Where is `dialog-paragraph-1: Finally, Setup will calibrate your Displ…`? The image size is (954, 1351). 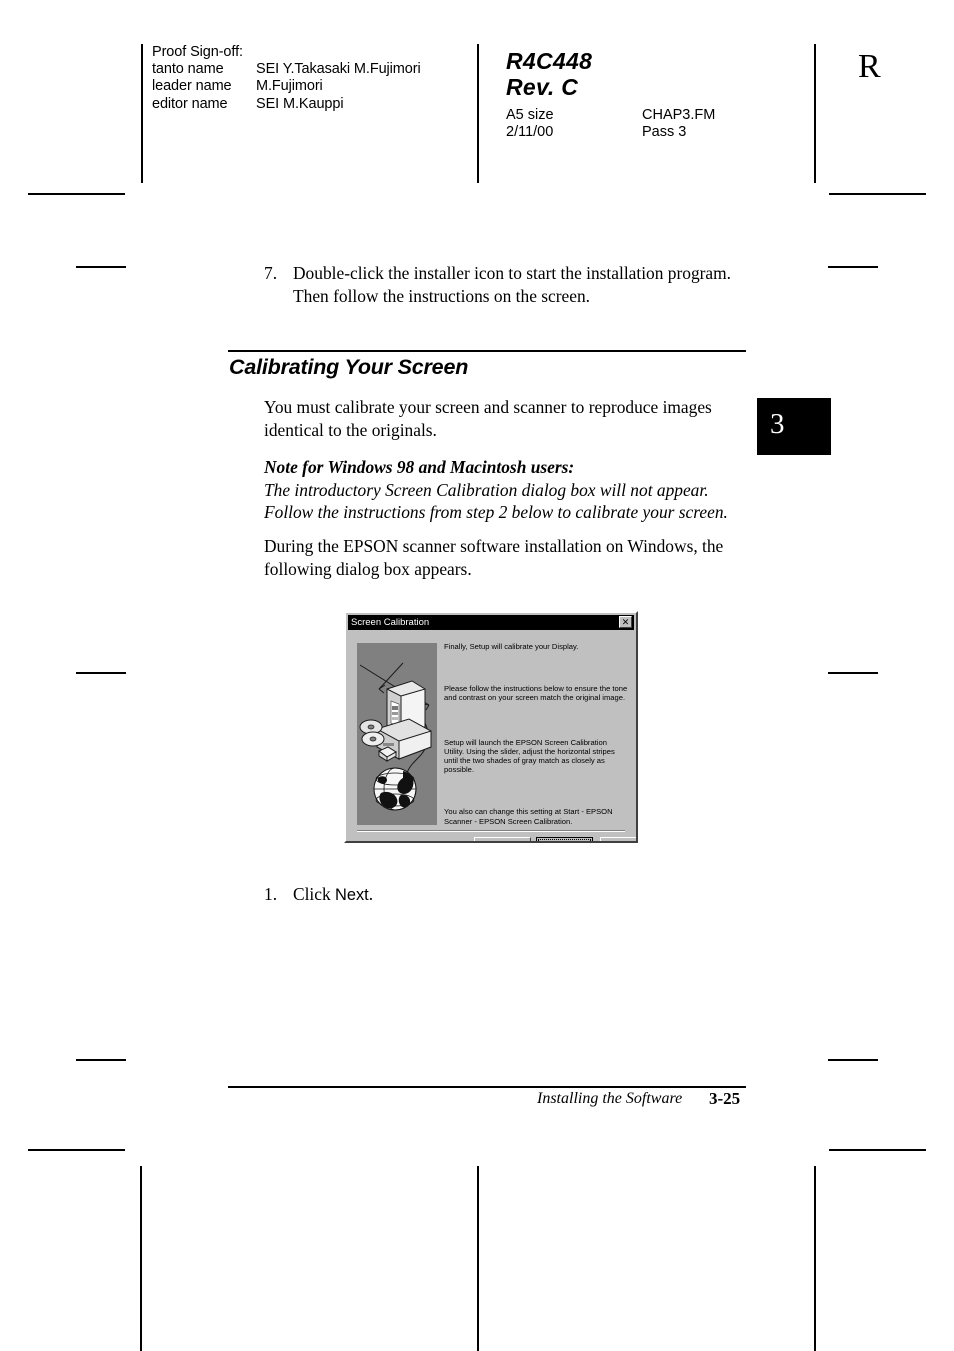
dialog-paragraph-1: Finally, Setup will calibrate your Displ… is located at coordinates (511, 646).